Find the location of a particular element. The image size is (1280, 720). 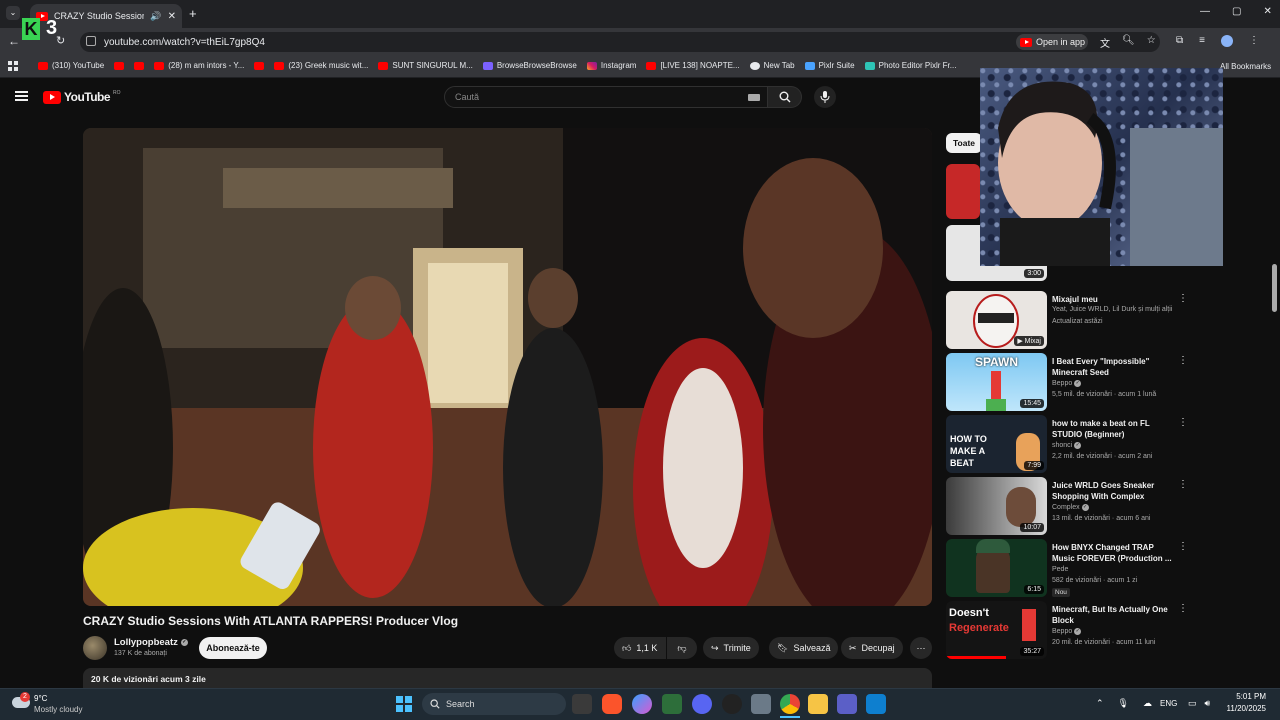

obs-icon is located at coordinates (732, 704).